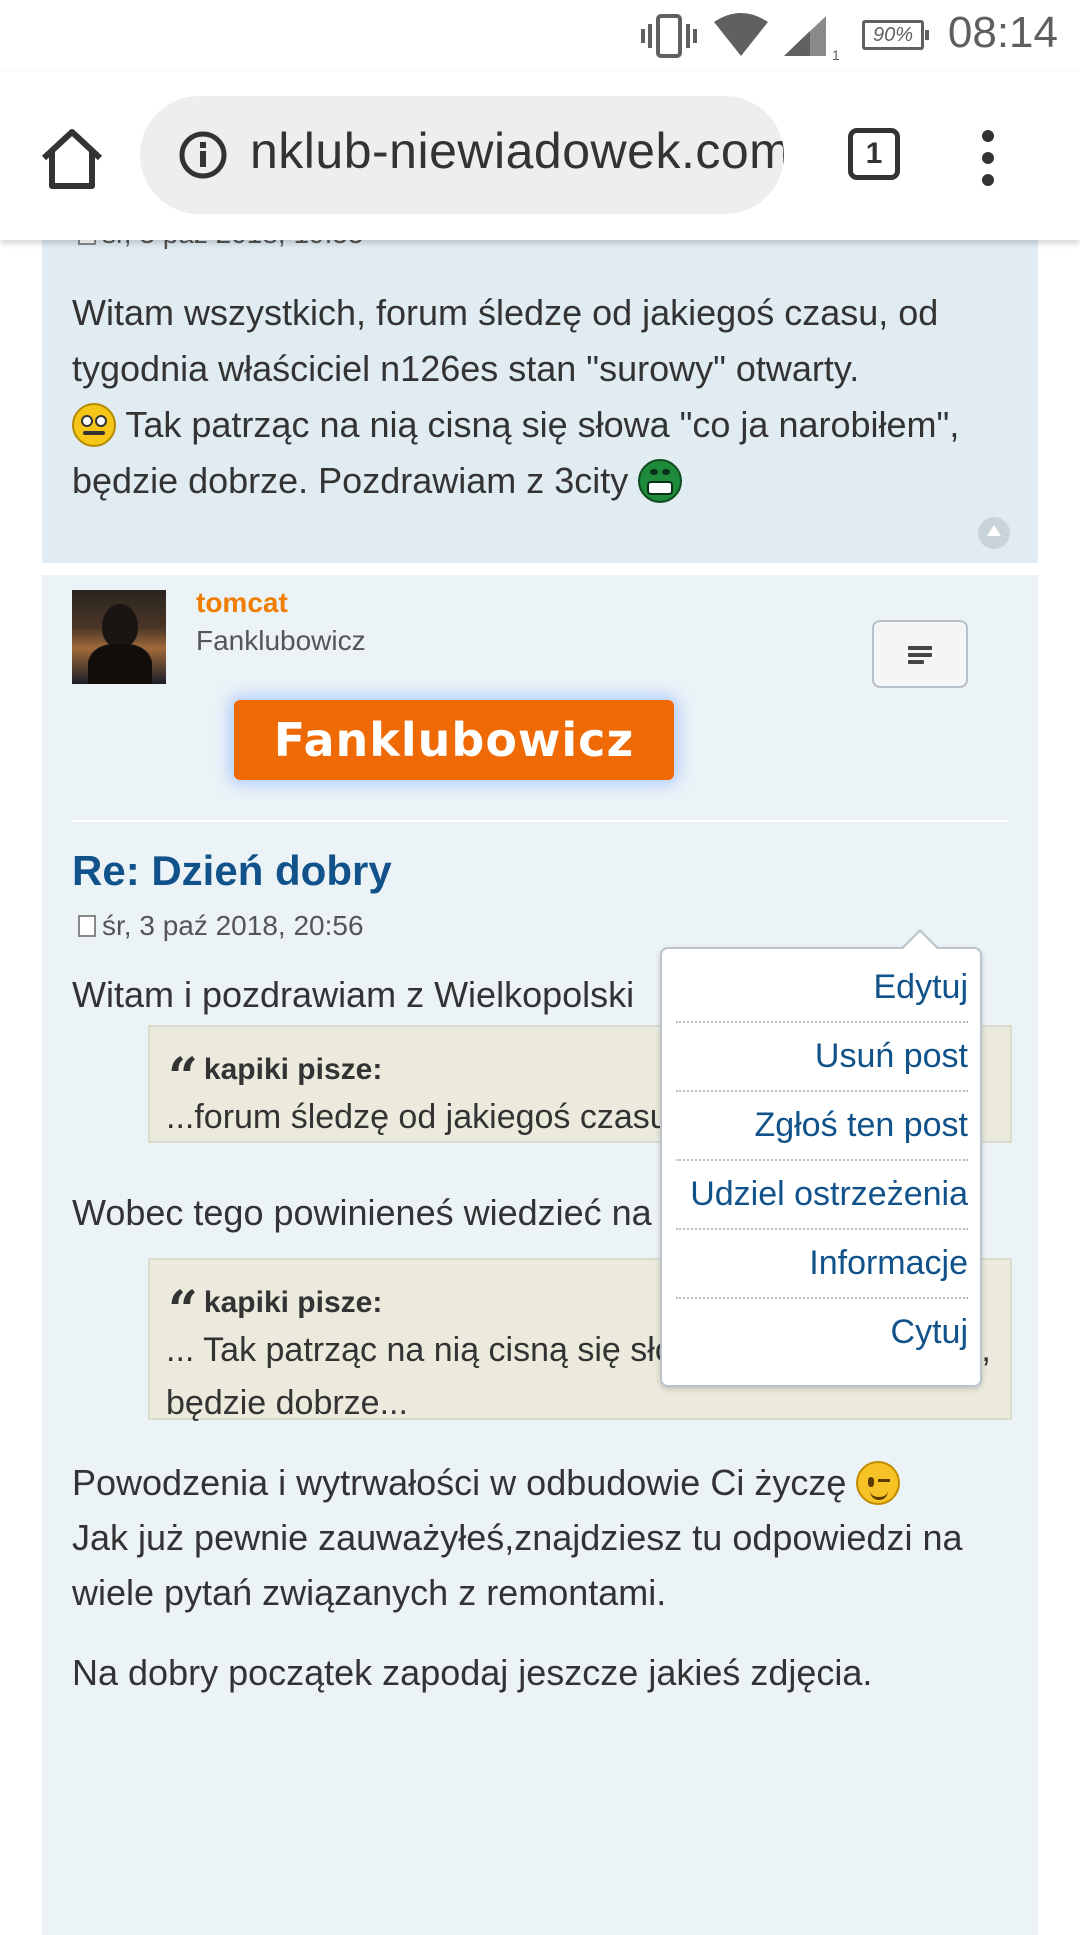 The width and height of the screenshot is (1080, 1935). What do you see at coordinates (119, 637) in the screenshot?
I see `avatar` at bounding box center [119, 637].